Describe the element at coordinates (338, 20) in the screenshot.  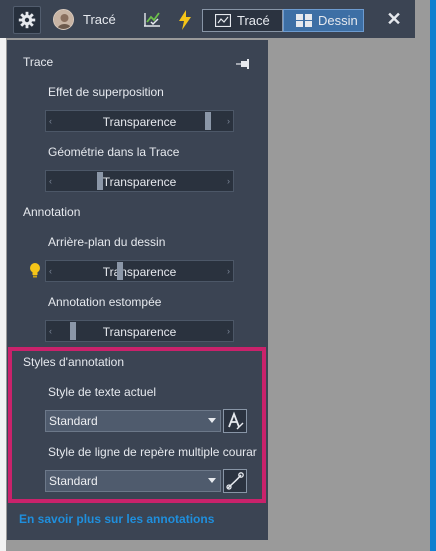
I see `tab-dessin-label: Dessin` at that location.